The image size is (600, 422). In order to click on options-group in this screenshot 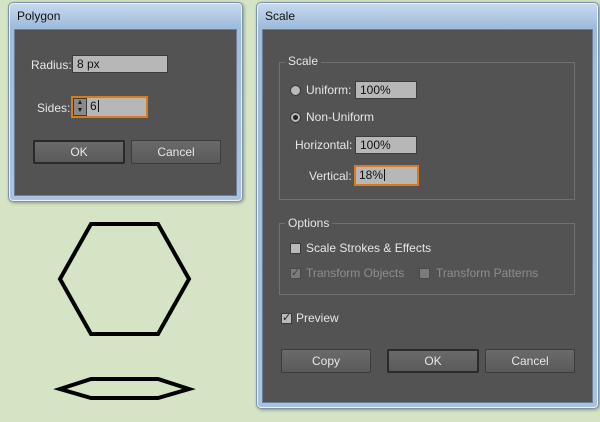, I will do `click(427, 259)`.